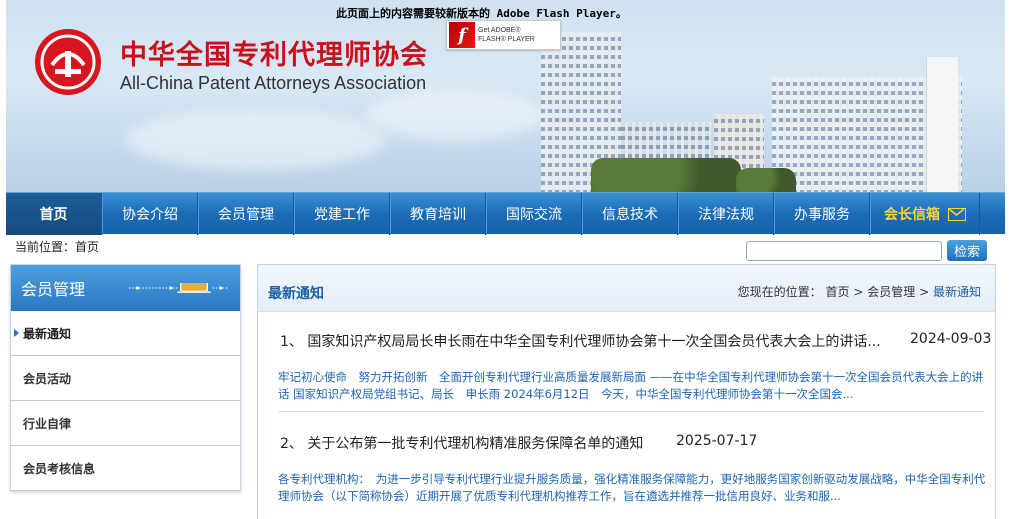  I want to click on current-location: 当前位置：首页, so click(57, 247).